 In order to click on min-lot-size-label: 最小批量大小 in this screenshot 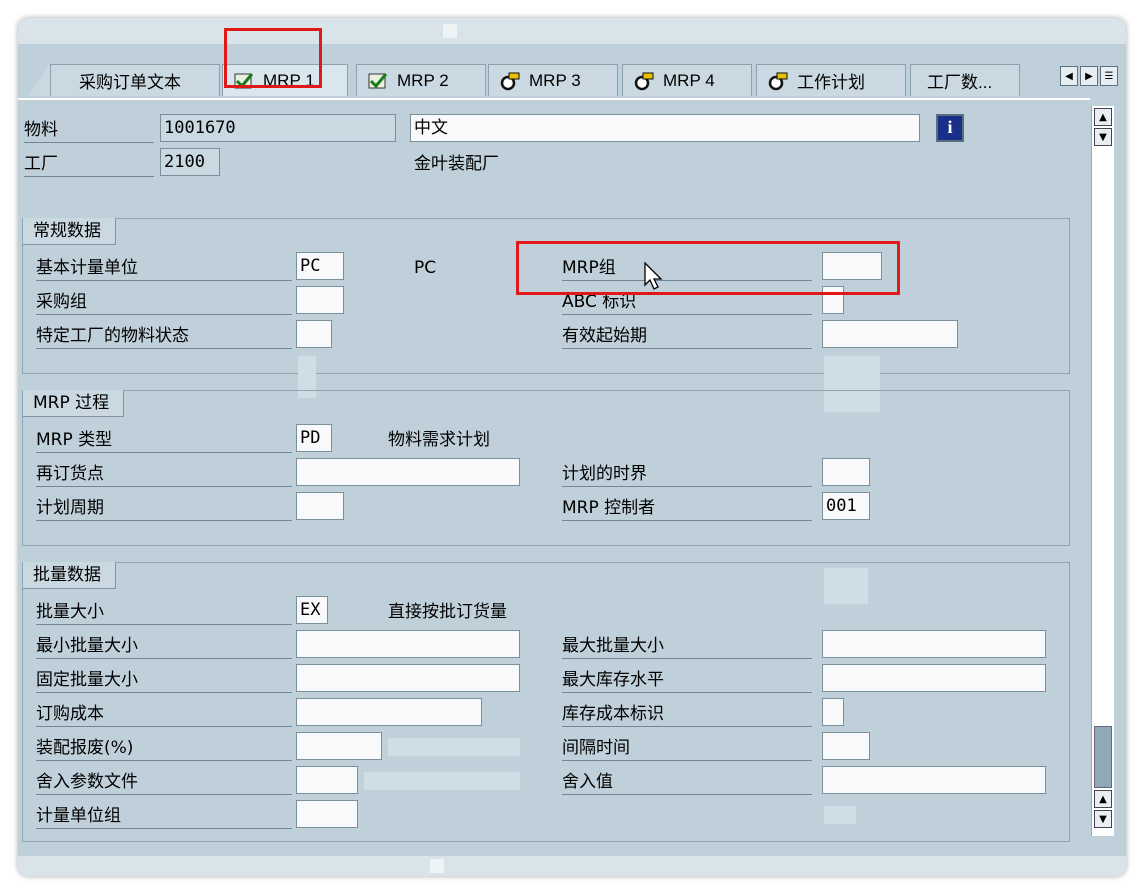, I will do `click(164, 646)`.